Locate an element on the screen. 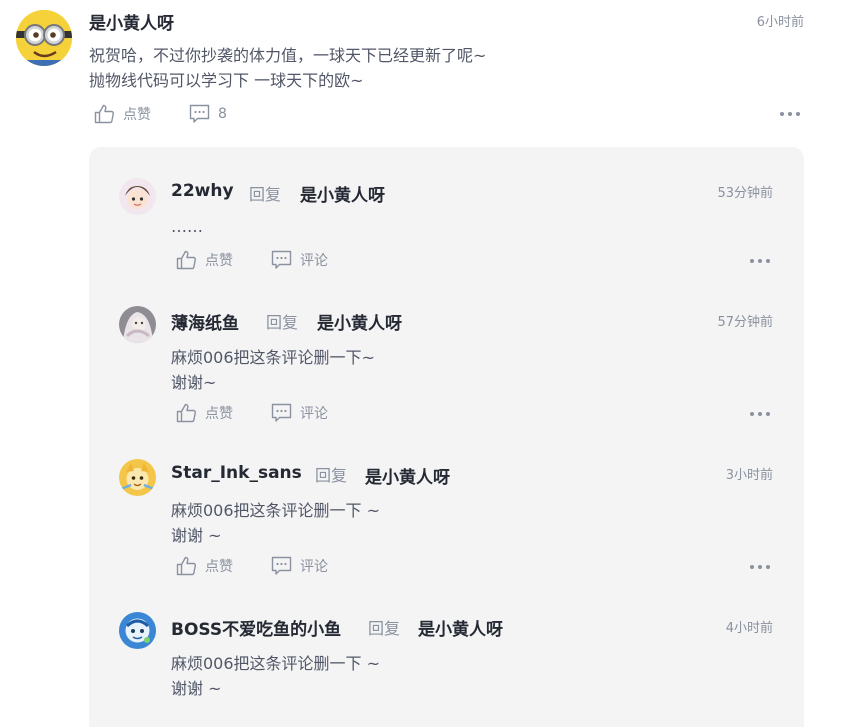  reply-3-text-line-1: 麻烦006把这条评论删一下 ~ is located at coordinates (276, 510).